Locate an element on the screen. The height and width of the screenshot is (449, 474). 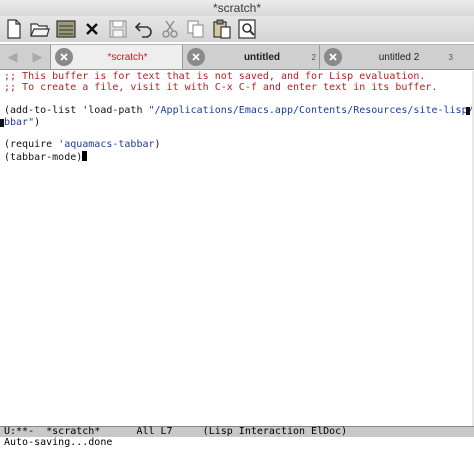
tab-scroll-right-button: ▶ is located at coordinates (38, 57).